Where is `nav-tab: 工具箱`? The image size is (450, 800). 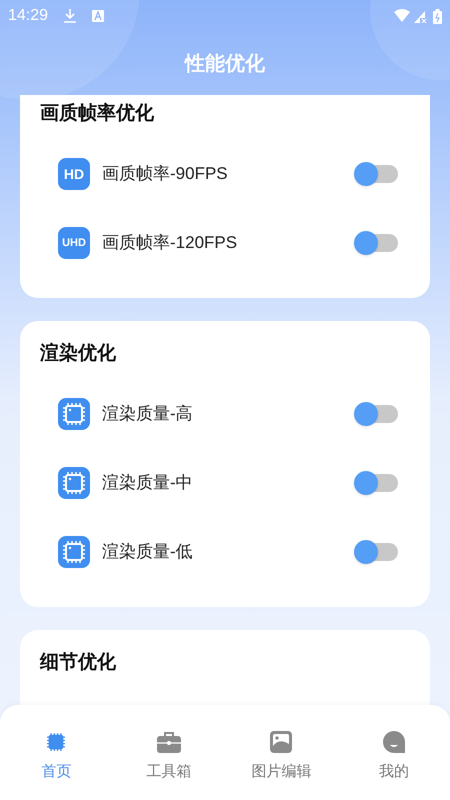 nav-tab: 工具箱 is located at coordinates (168, 756).